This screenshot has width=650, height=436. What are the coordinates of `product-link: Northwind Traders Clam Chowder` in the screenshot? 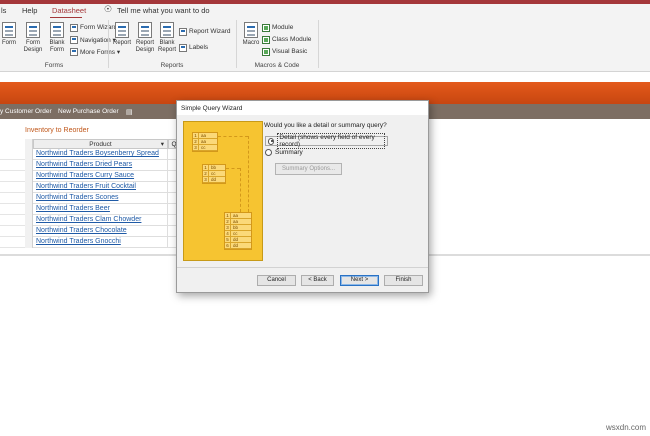 It's located at (88, 219).